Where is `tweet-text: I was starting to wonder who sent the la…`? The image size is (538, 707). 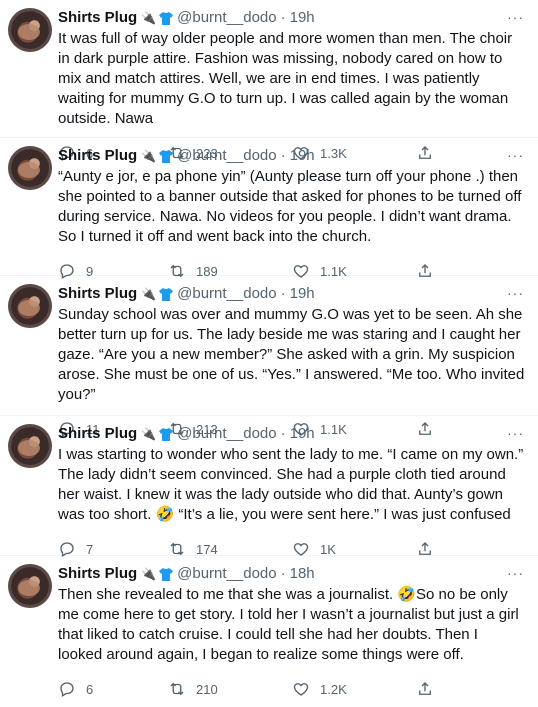 tweet-text: I was starting to wonder who sent the la… is located at coordinates (291, 484).